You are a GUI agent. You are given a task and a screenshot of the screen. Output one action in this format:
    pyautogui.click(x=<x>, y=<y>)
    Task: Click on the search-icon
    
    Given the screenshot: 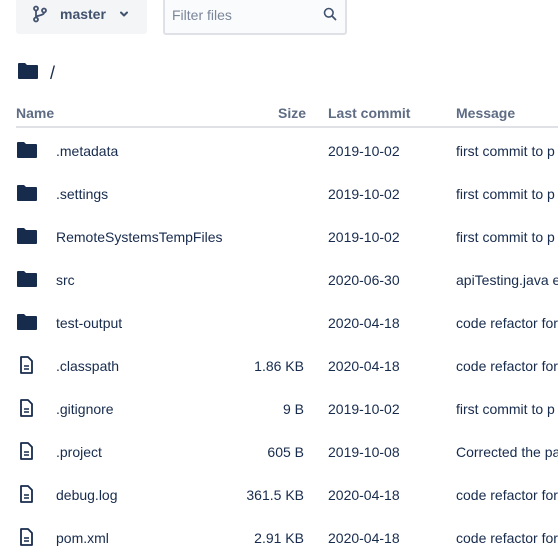 What is the action you would take?
    pyautogui.click(x=330, y=14)
    